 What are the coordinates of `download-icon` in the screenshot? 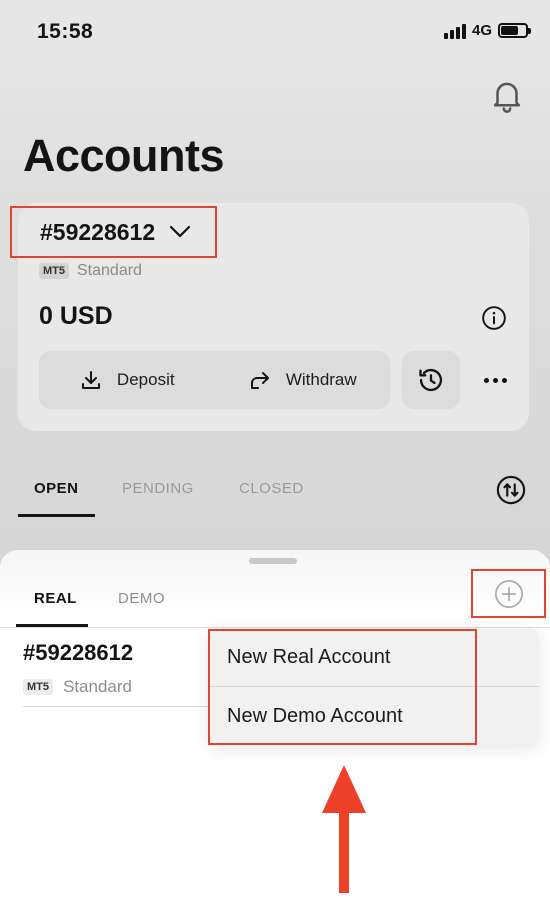 It's located at (90, 380).